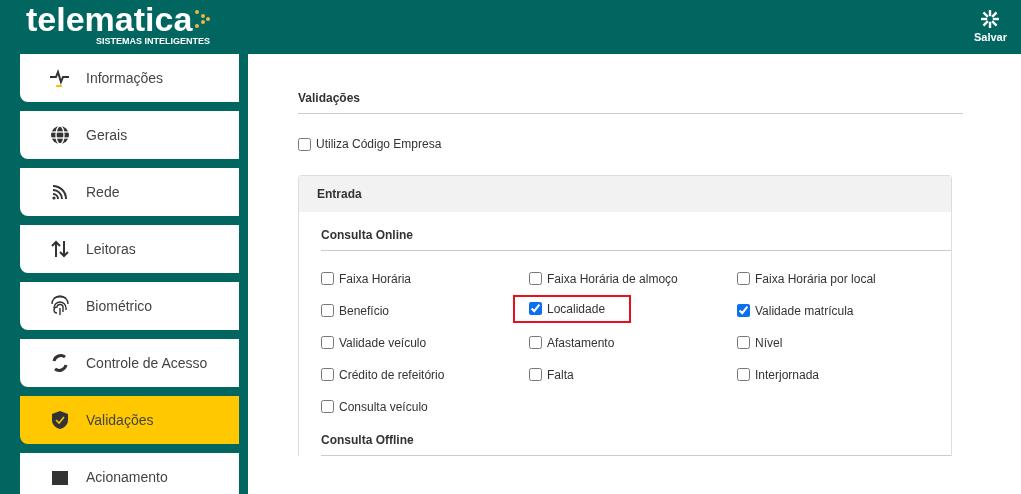 This screenshot has width=1021, height=494. What do you see at coordinates (129, 249) in the screenshot?
I see `sidebar-item: Leitoras` at bounding box center [129, 249].